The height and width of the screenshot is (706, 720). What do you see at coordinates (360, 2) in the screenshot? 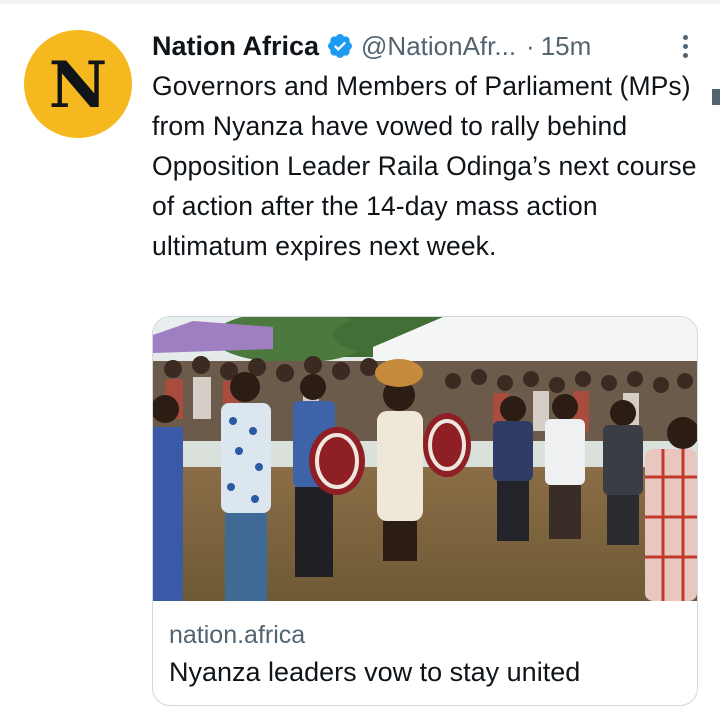
I see `top-divider` at bounding box center [360, 2].